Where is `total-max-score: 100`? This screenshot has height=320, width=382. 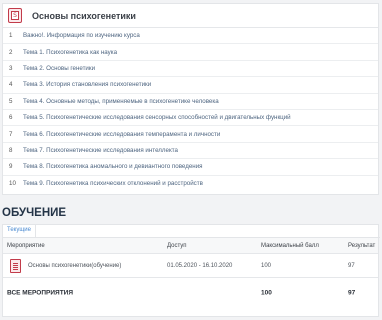
total-max-score: 100 is located at coordinates (266, 293).